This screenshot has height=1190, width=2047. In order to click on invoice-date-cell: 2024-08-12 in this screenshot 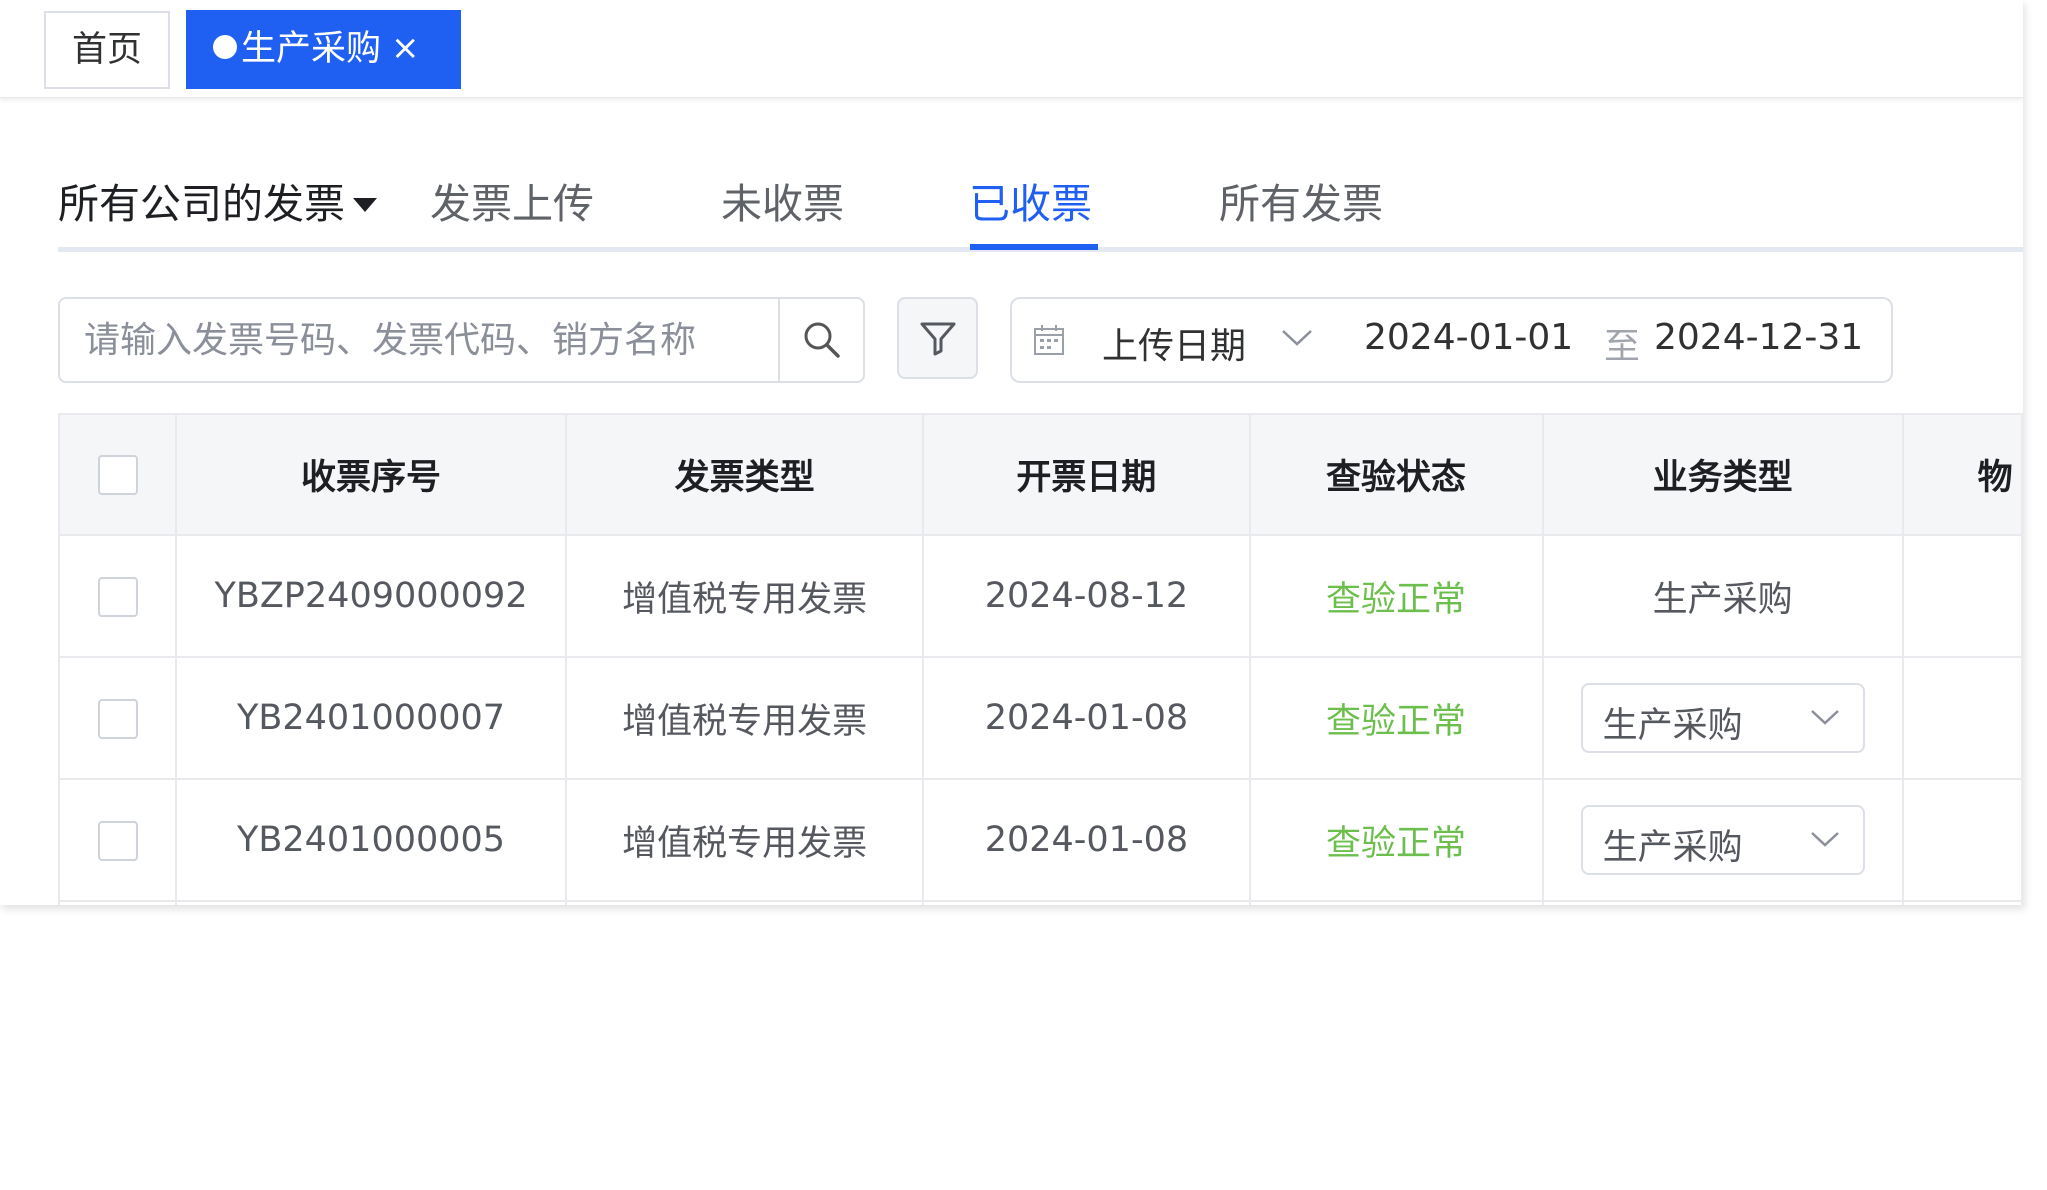, I will do `click(1087, 596)`.